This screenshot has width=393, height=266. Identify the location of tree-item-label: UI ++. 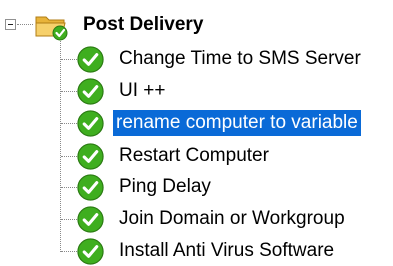
(142, 90).